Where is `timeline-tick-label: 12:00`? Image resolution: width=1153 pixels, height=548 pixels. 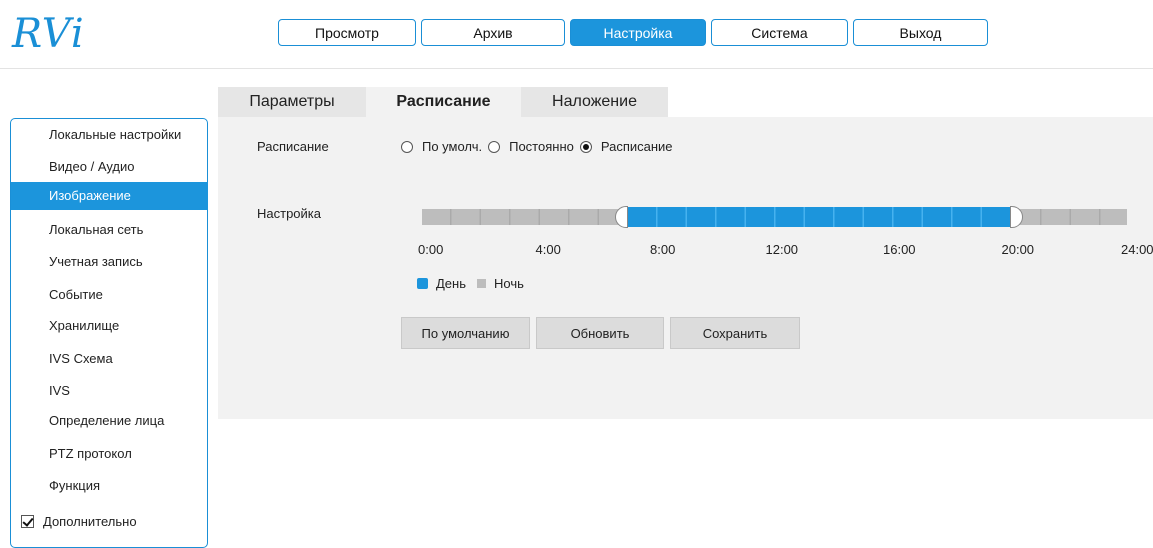 timeline-tick-label: 12:00 is located at coordinates (782, 249).